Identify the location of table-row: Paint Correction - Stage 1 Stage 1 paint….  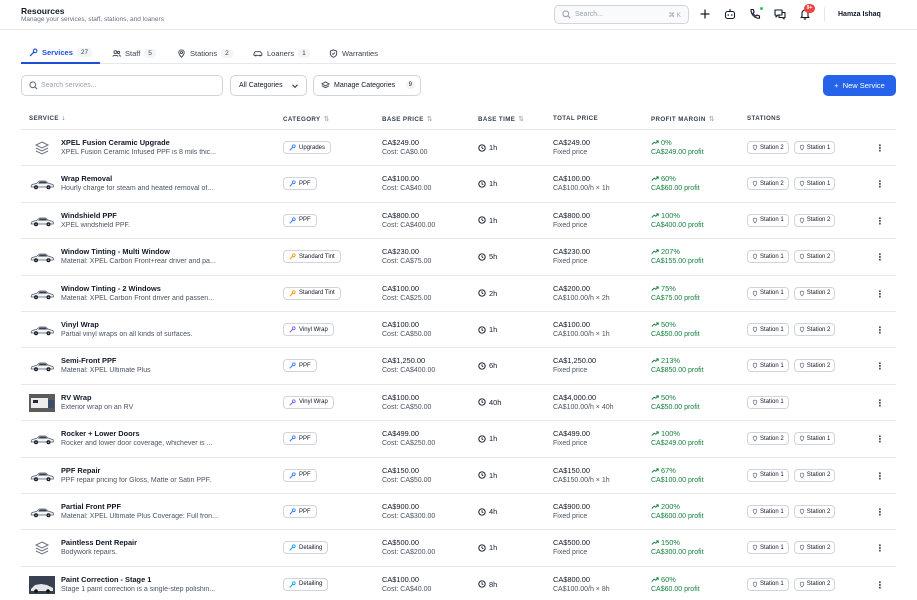
(458, 583).